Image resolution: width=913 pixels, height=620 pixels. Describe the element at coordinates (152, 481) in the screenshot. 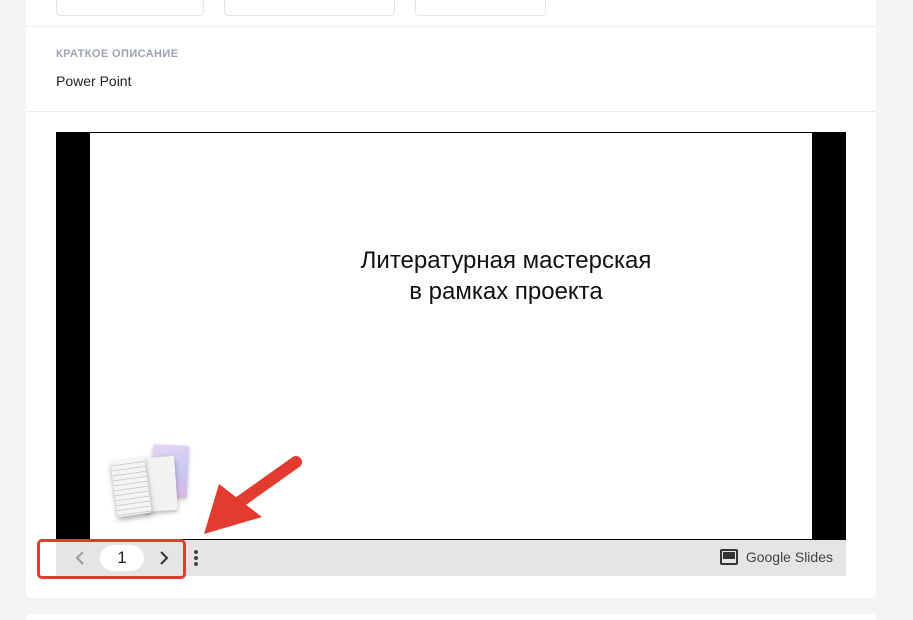

I see `booklet-image` at that location.